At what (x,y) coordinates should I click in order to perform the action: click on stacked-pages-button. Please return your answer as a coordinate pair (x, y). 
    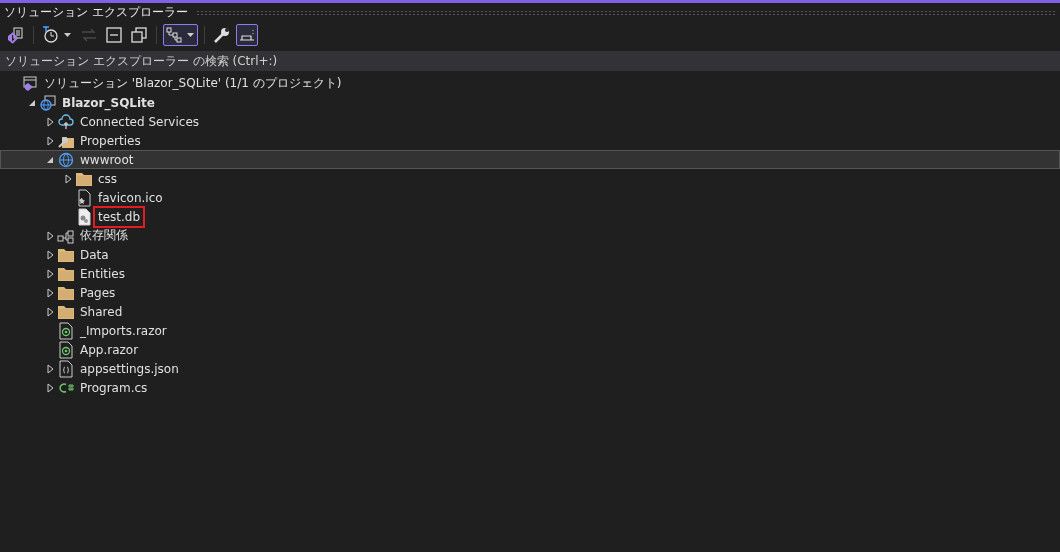
    Looking at the image, I should click on (139, 35).